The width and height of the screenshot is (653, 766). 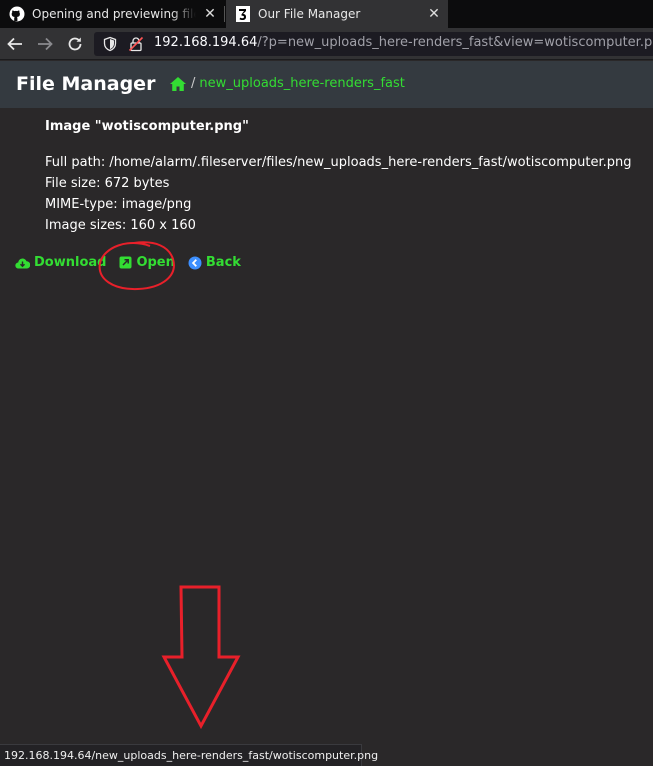 I want to click on back-link: Back, so click(x=214, y=262).